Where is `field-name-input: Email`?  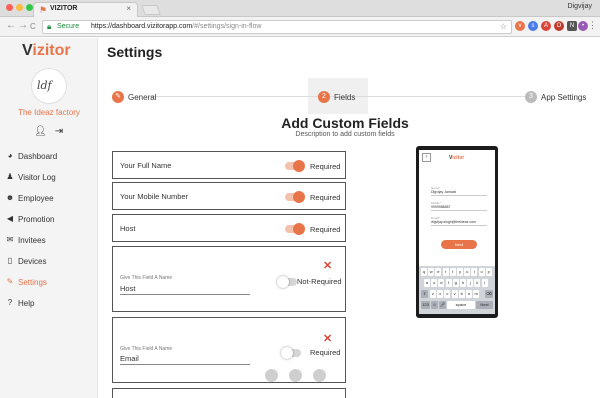
field-name-input: Email is located at coordinates (129, 358).